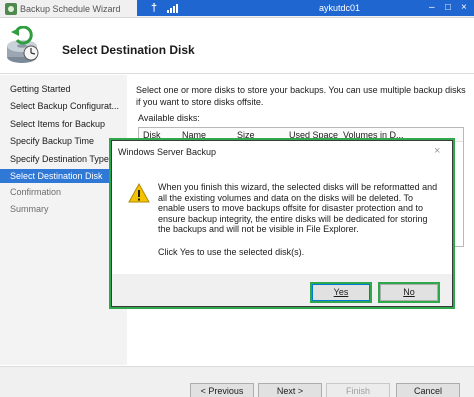  What do you see at coordinates (172, 8) in the screenshot?
I see `signal-strength-icon` at bounding box center [172, 8].